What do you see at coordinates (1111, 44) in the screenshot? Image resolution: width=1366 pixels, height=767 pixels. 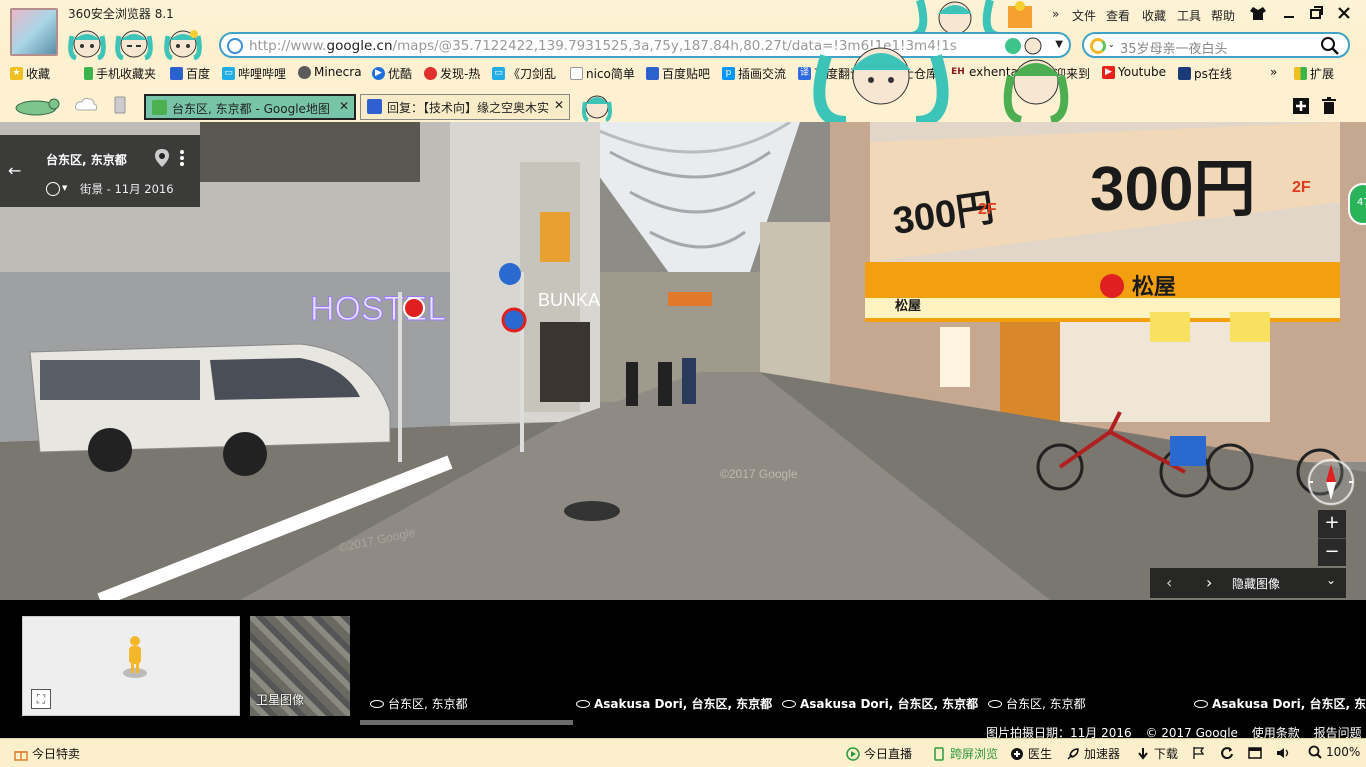 I see `search-engine-dropdown-icon: ⌄` at bounding box center [1111, 44].